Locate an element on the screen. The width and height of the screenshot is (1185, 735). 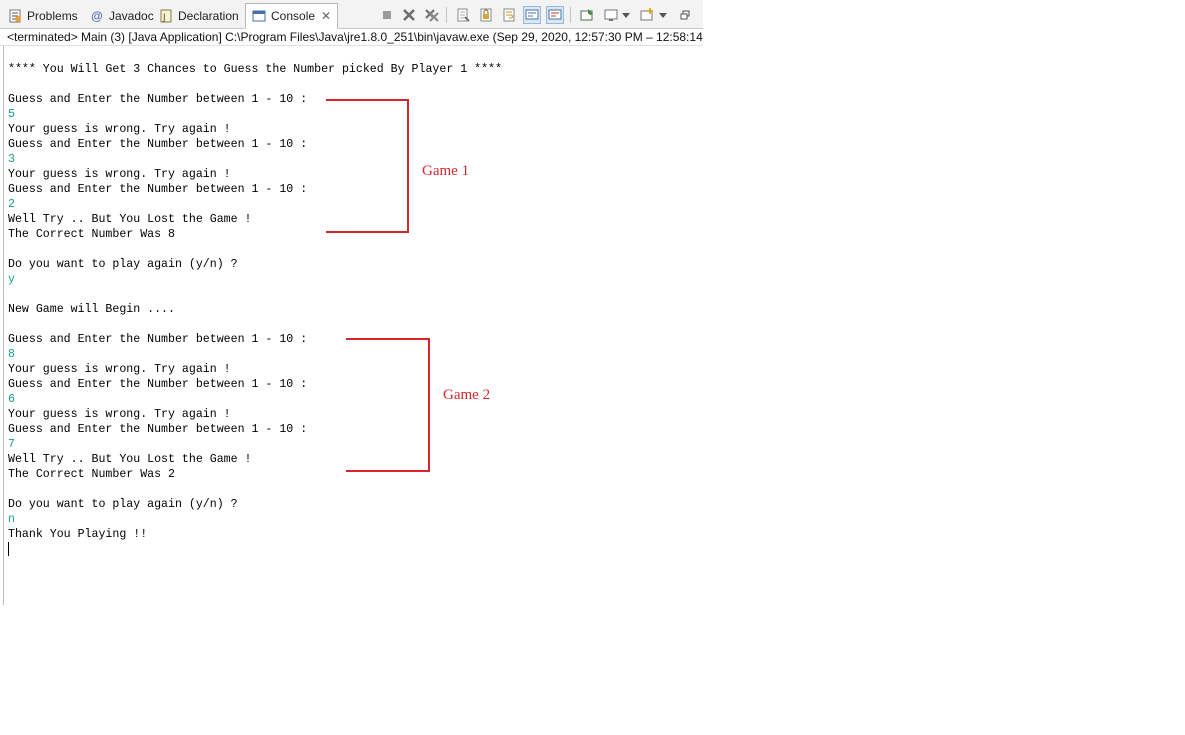
svg-text: J is located at coordinates (164, 18).